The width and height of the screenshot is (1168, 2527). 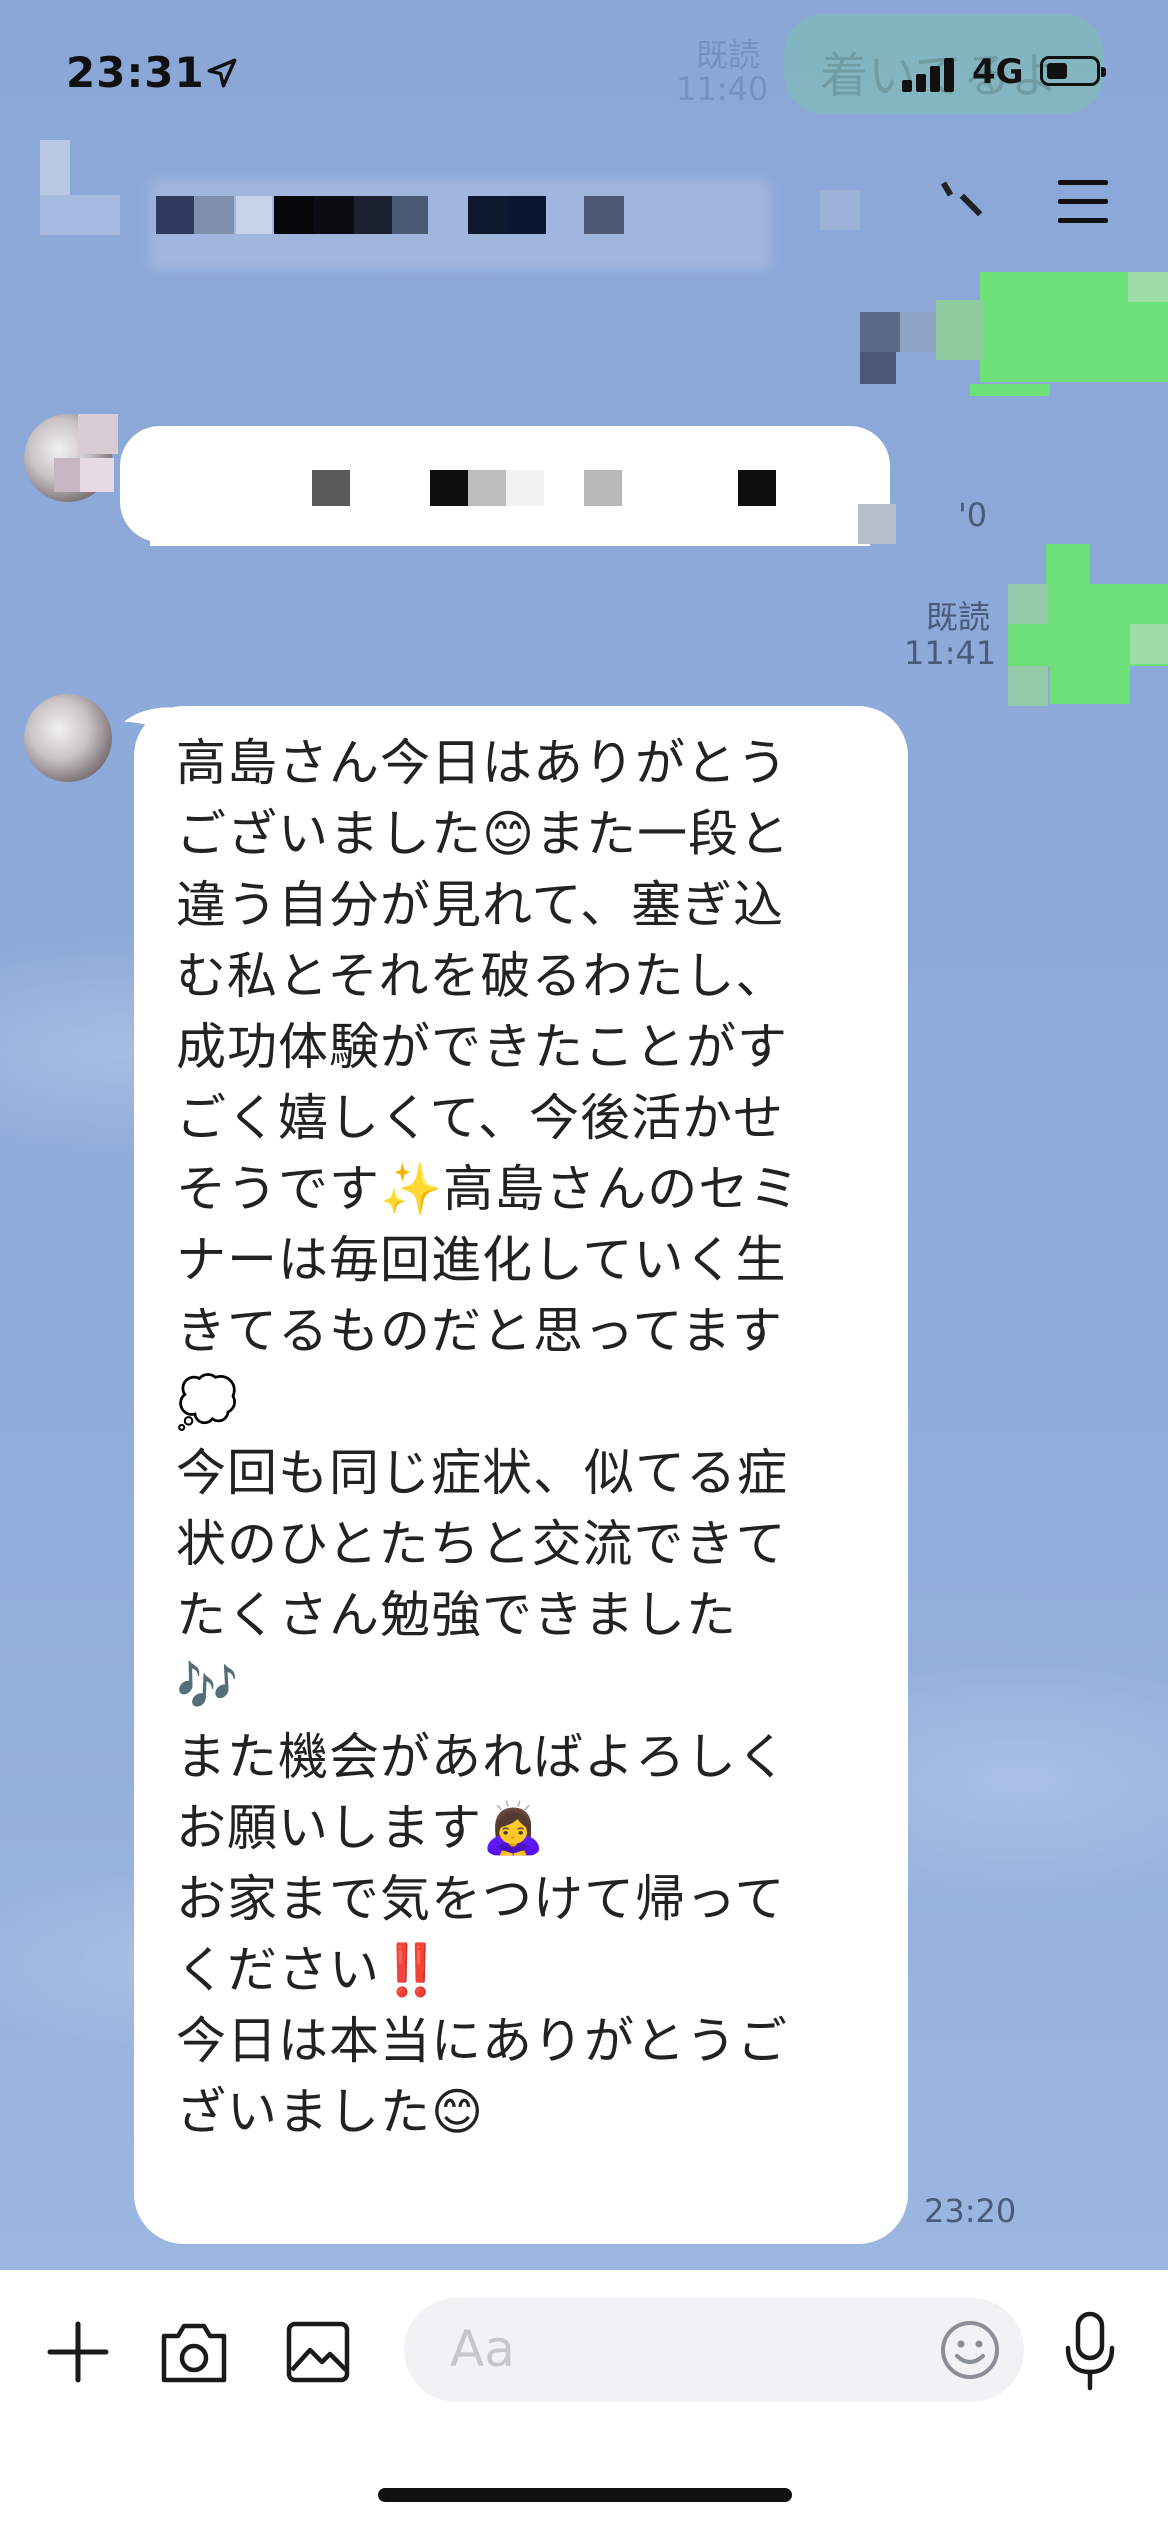 I want to click on message-input-placeholder: Aa, so click(x=482, y=2349).